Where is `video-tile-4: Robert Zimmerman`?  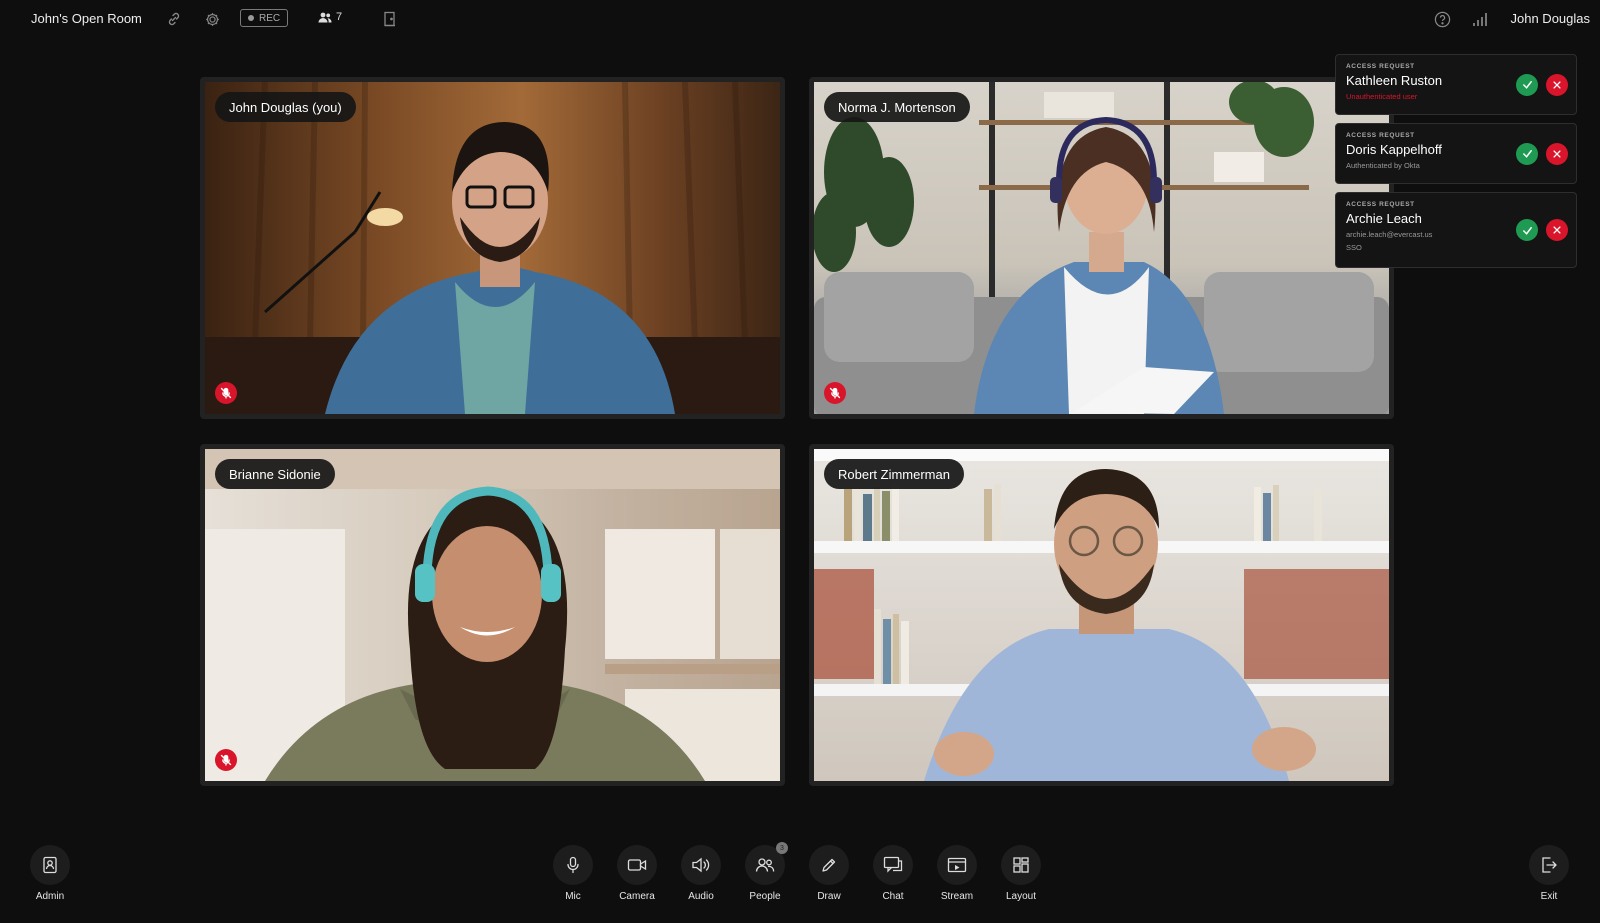
video-tile-4: Robert Zimmerman is located at coordinates (1101, 615).